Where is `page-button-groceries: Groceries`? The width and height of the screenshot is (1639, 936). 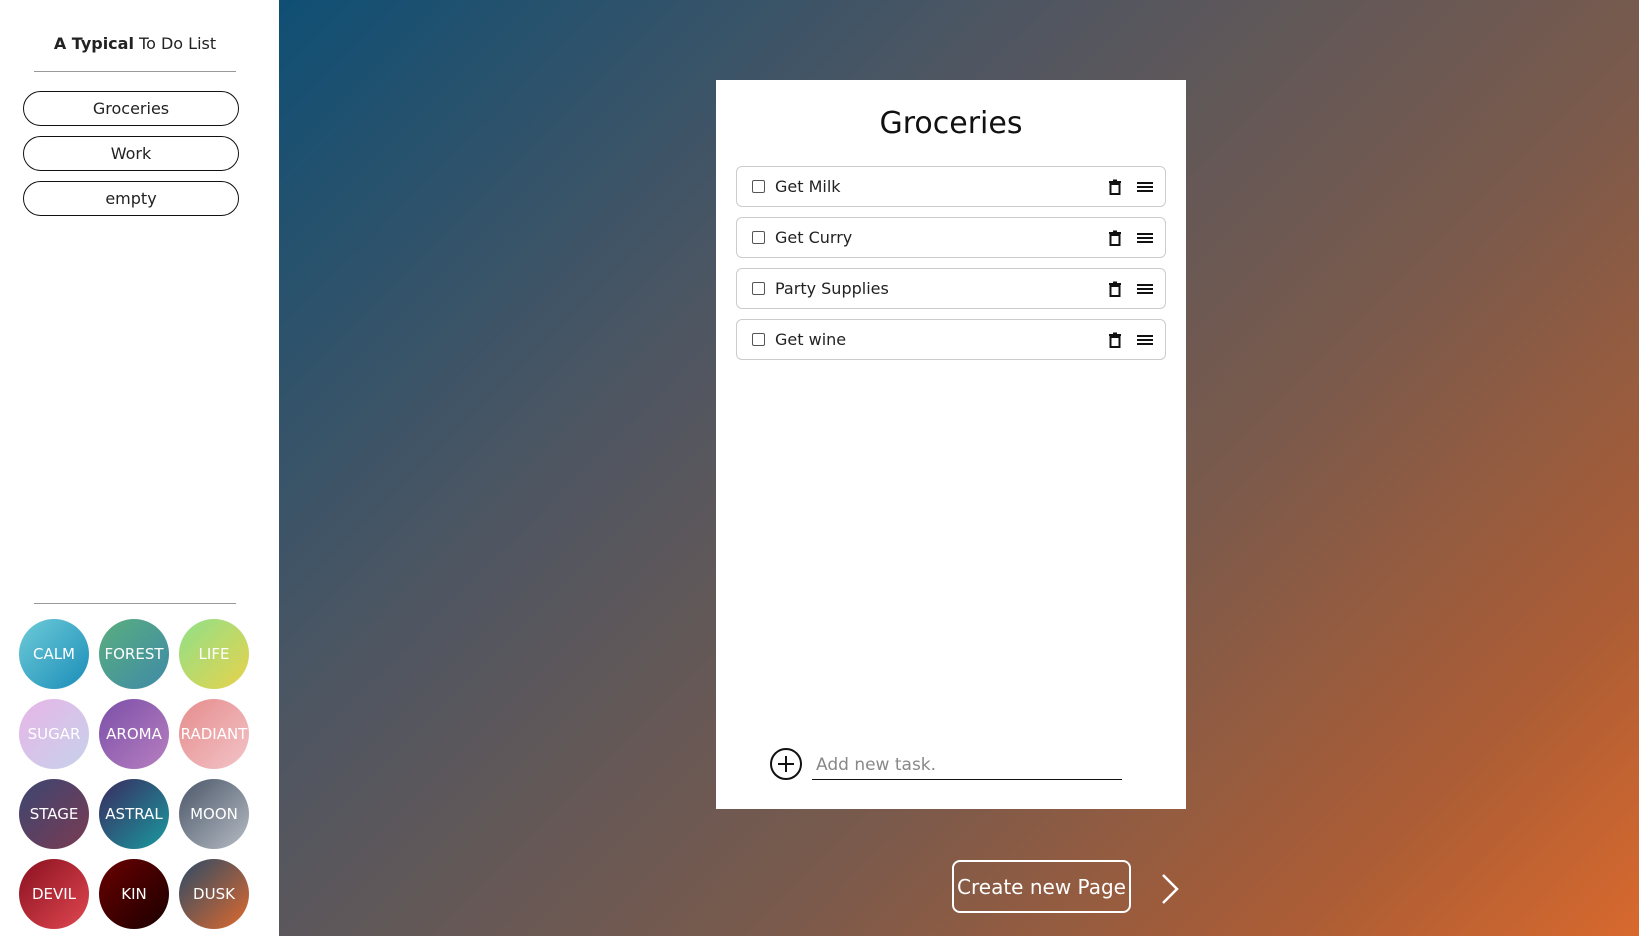
page-button-groceries: Groceries is located at coordinates (131, 108).